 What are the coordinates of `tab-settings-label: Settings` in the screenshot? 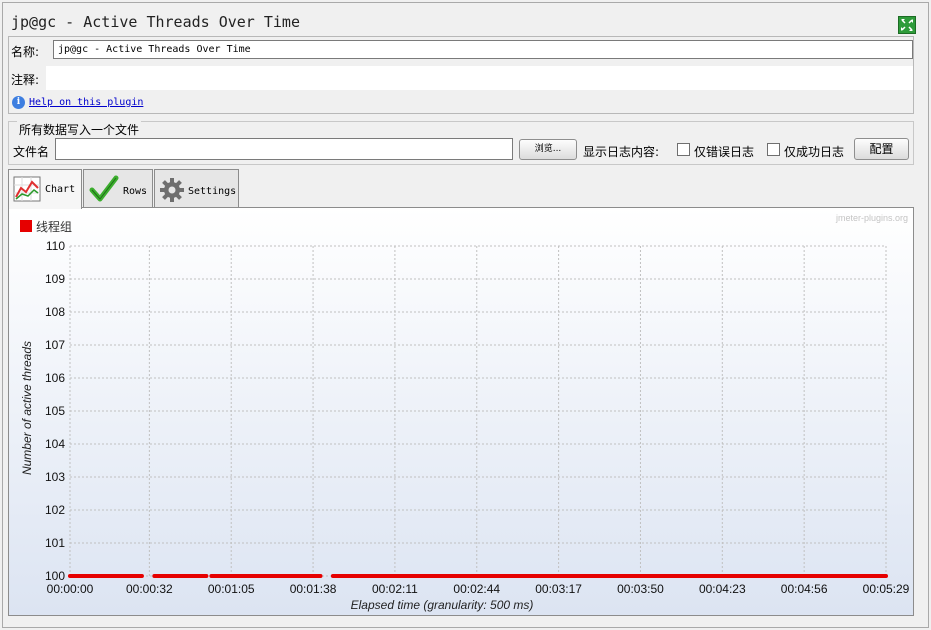 It's located at (212, 191).